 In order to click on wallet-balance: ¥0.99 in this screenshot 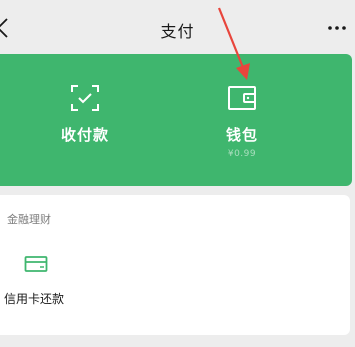, I will do `click(242, 154)`.